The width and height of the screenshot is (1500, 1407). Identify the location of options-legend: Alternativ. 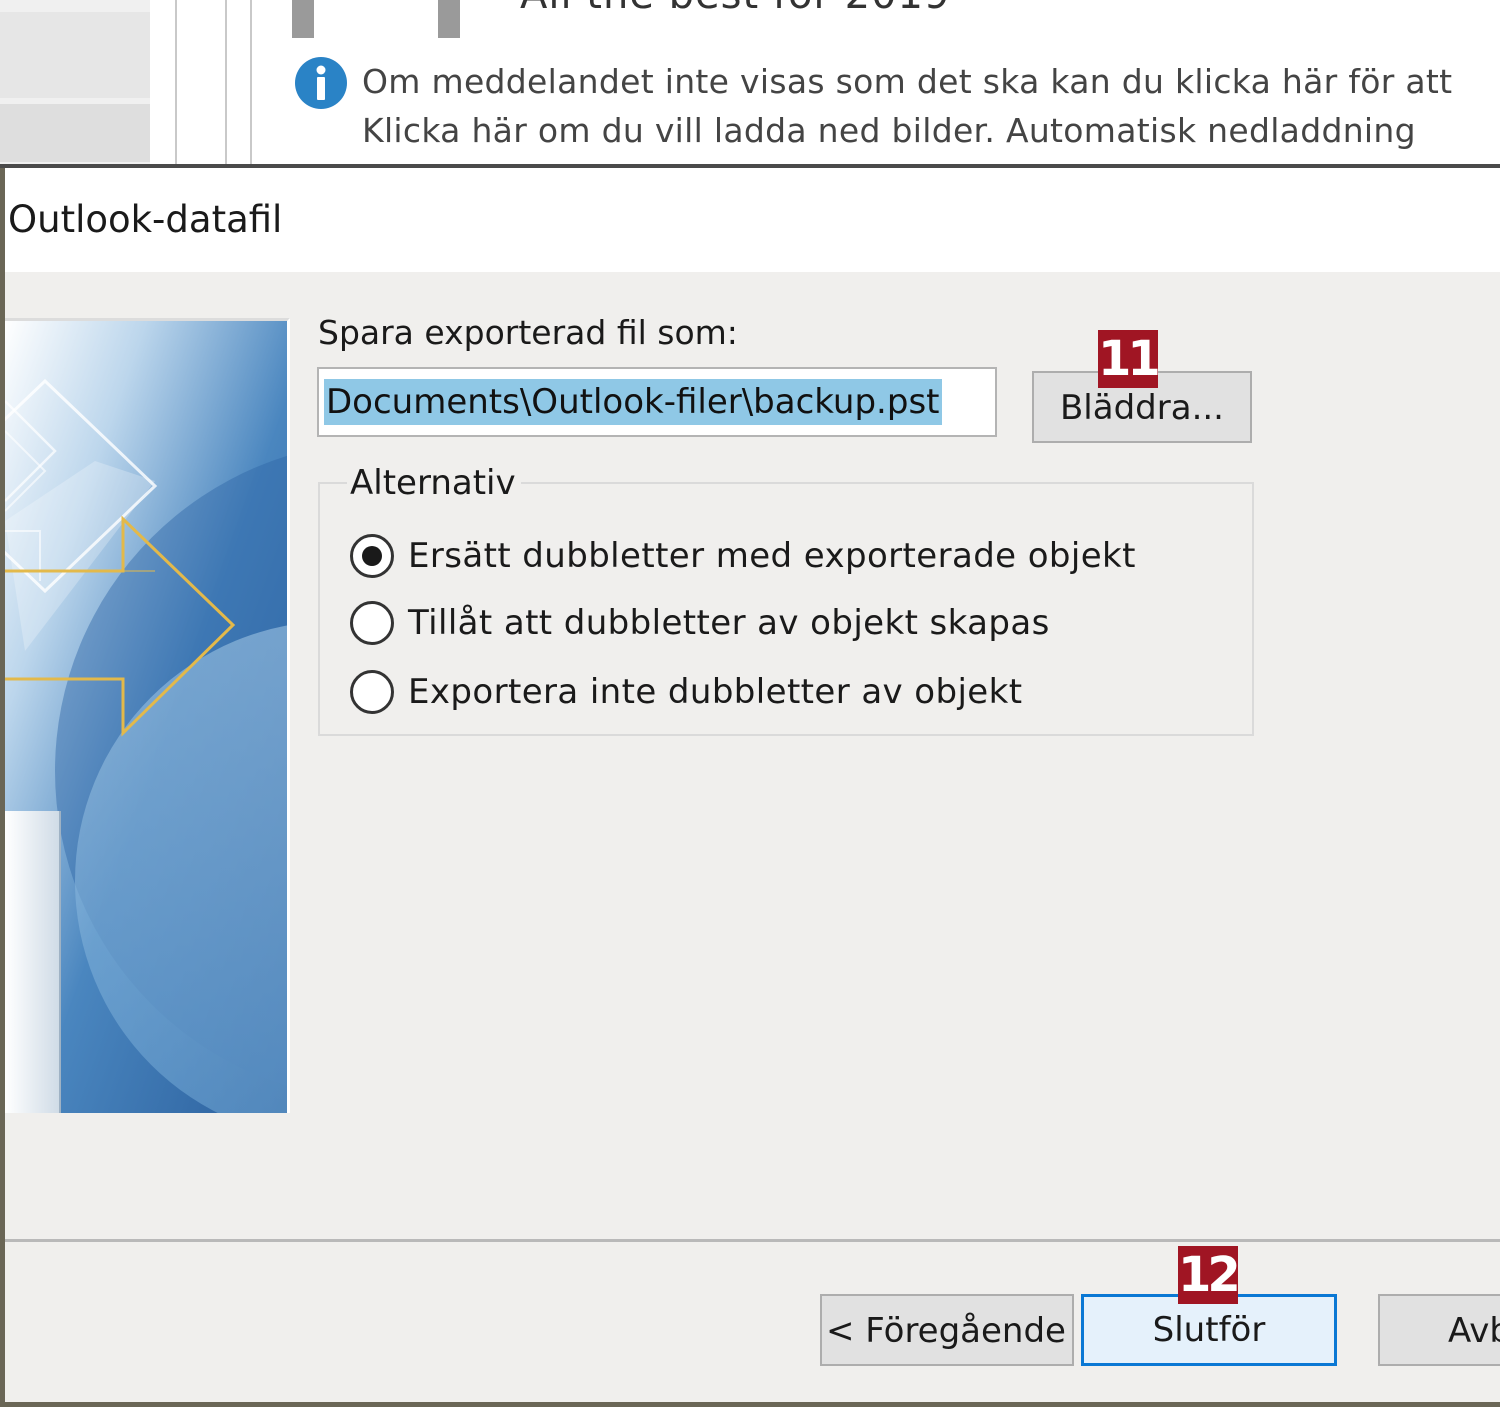
(434, 483).